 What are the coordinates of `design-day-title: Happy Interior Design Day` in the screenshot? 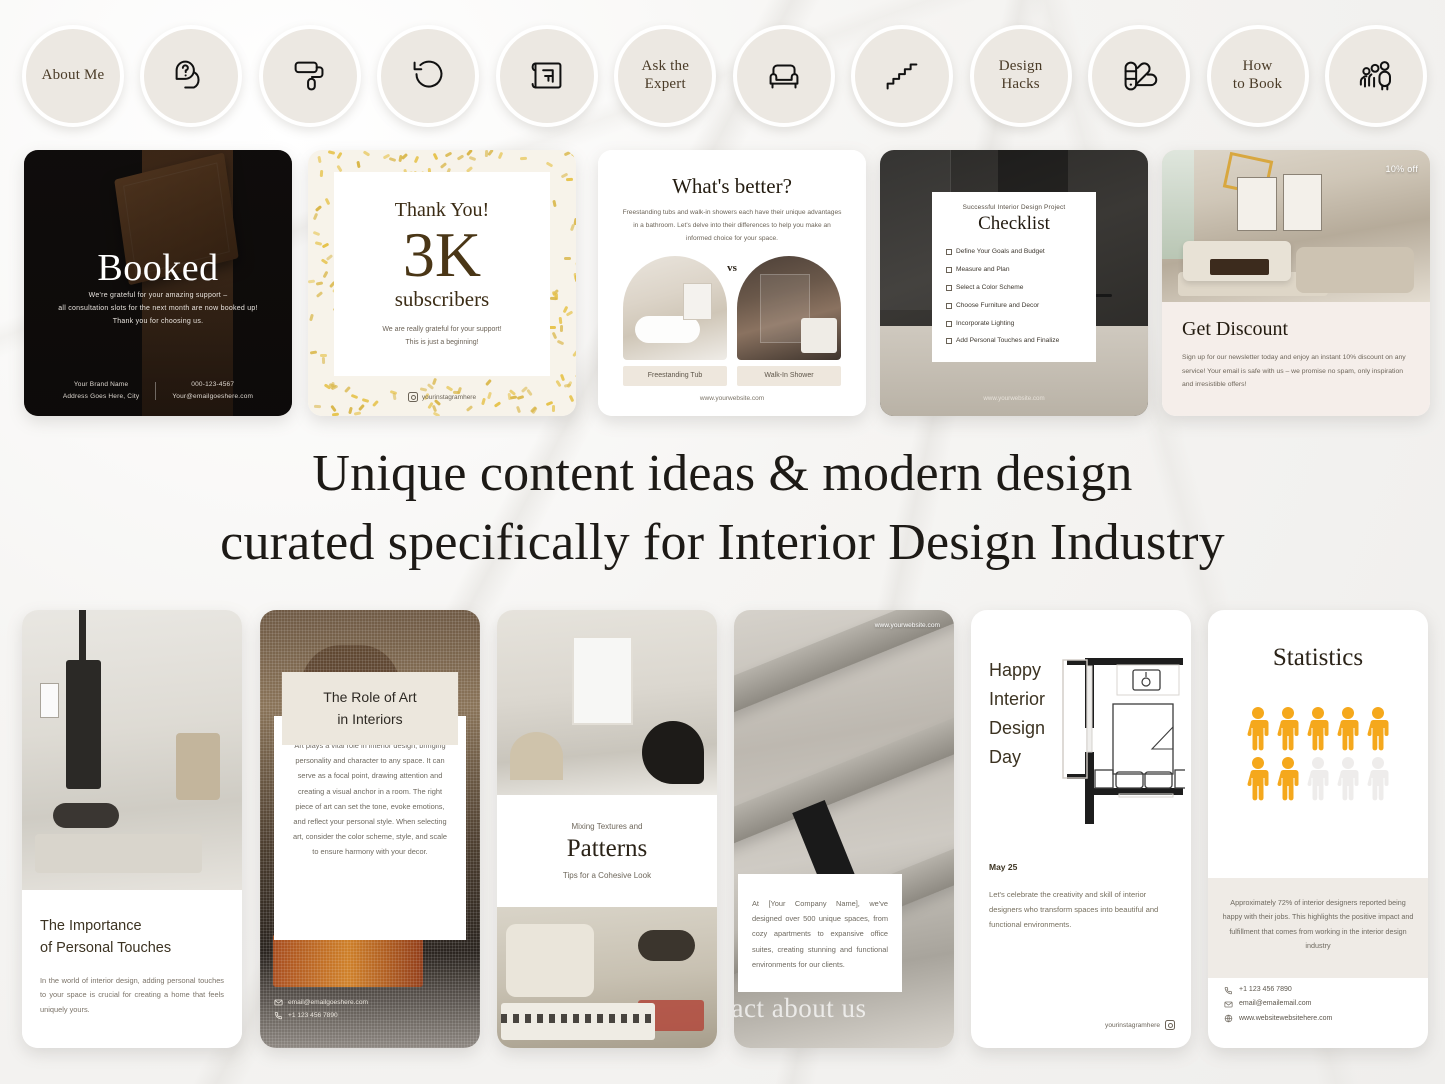 It's located at (1017, 714).